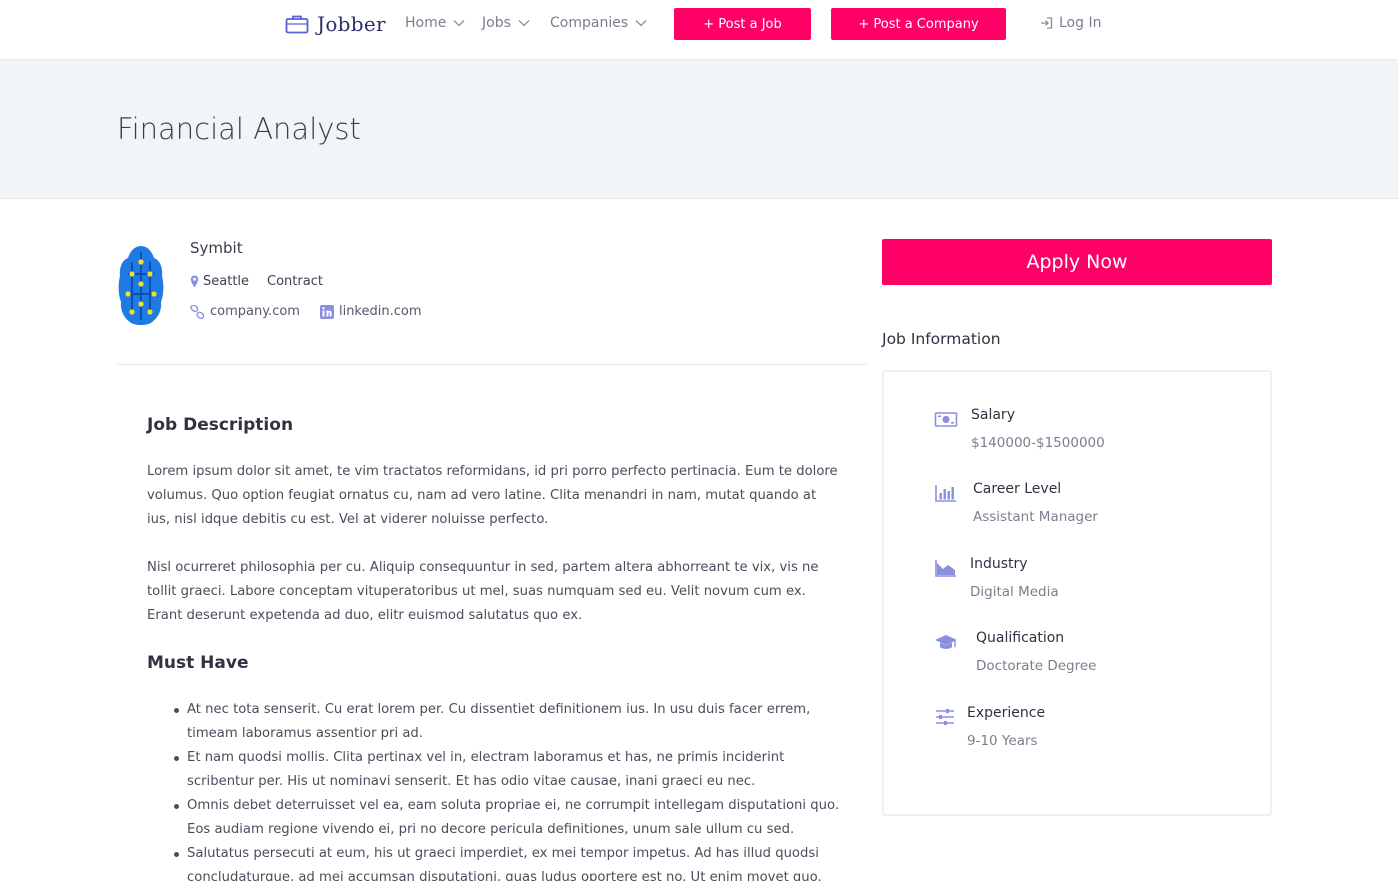 The height and width of the screenshot is (881, 1398). What do you see at coordinates (297, 24) in the screenshot?
I see `briefcase-icon` at bounding box center [297, 24].